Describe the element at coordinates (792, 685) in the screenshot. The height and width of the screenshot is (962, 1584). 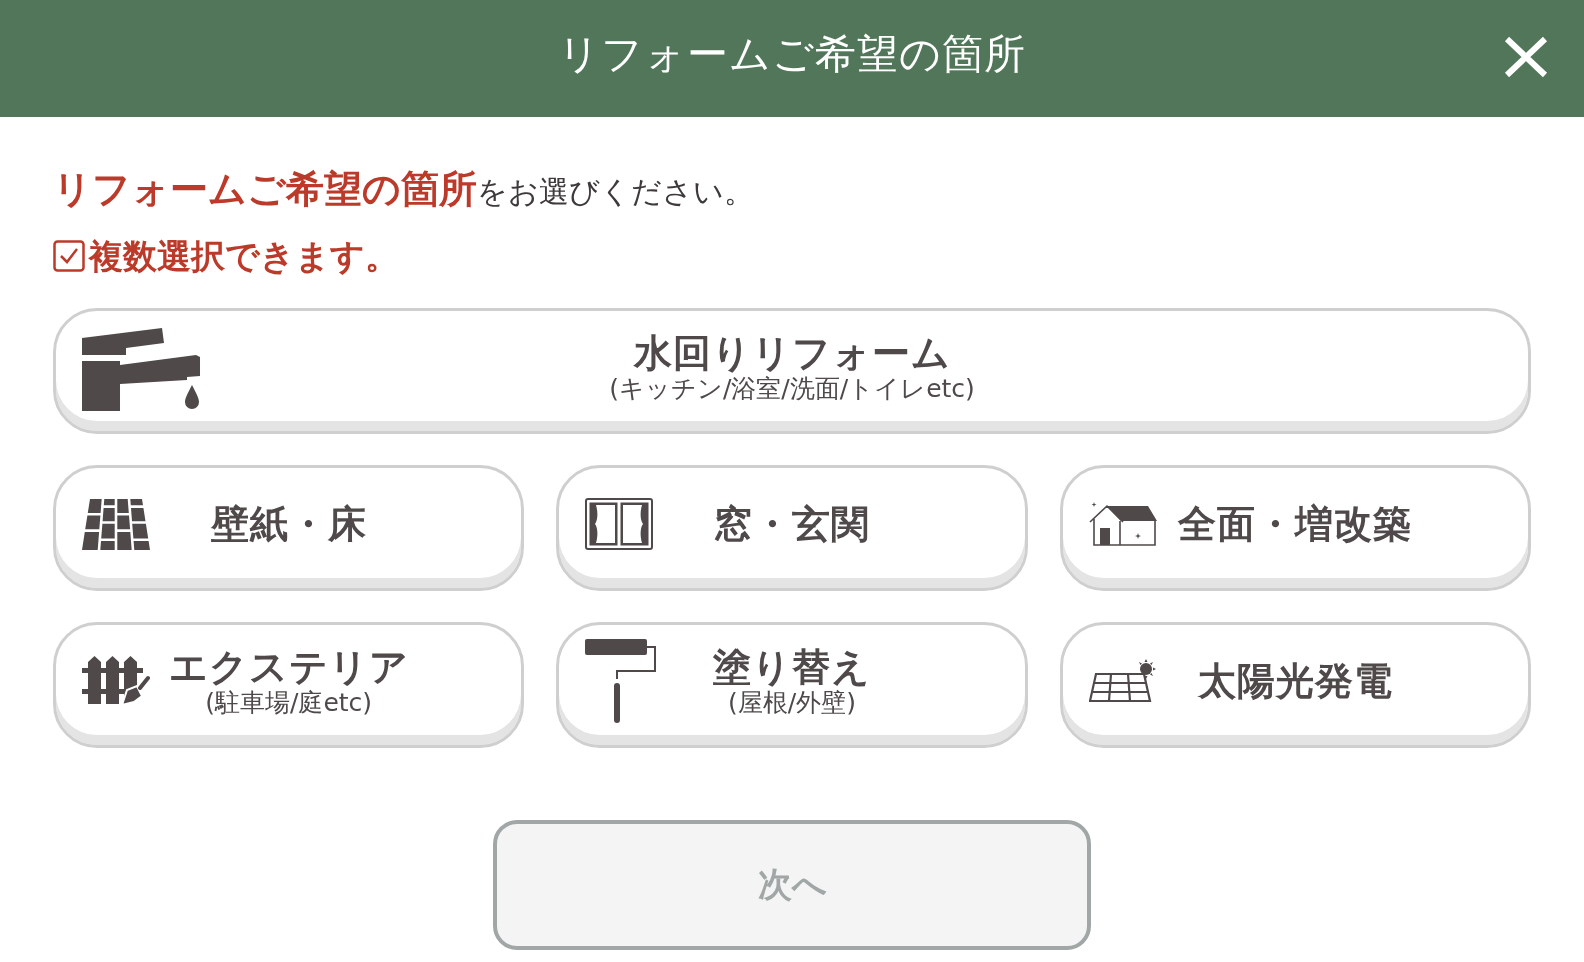
I see `option-card: 塗り替え (屋根/外壁)` at that location.